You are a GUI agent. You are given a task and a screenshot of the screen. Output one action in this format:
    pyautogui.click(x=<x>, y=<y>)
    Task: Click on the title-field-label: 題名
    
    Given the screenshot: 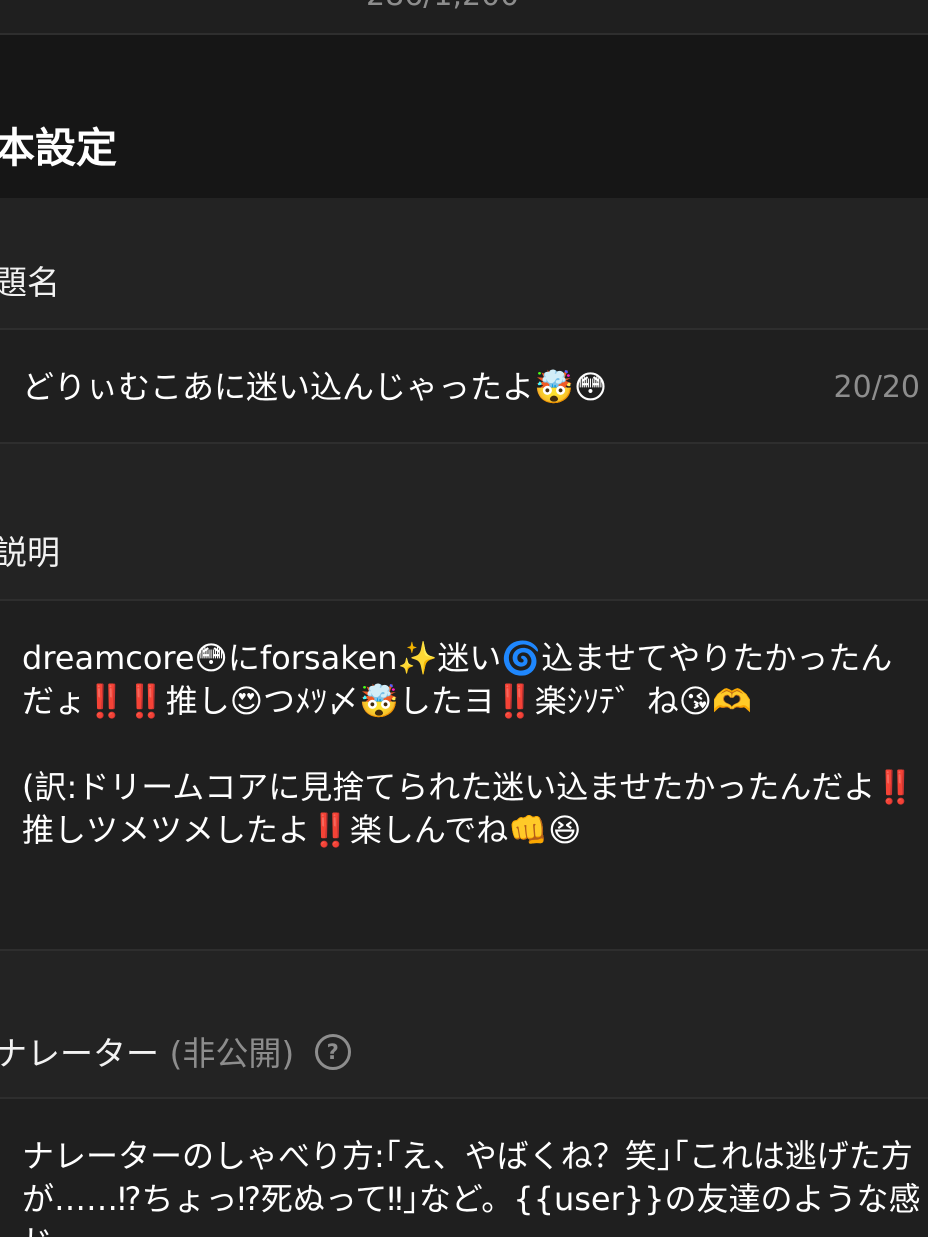 What is the action you would take?
    pyautogui.click(x=30, y=282)
    